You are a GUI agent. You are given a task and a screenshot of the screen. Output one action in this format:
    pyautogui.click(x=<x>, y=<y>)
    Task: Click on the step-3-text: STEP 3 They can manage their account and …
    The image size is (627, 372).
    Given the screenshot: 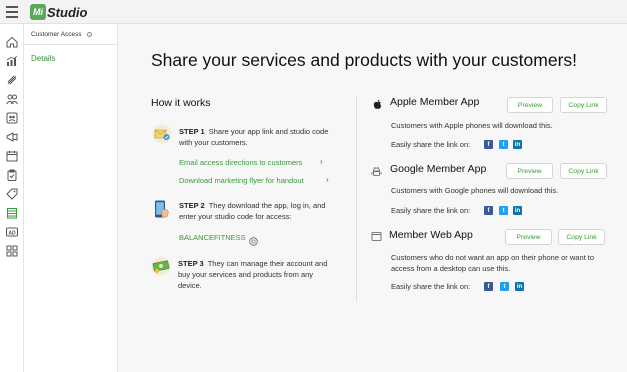 What is the action you would take?
    pyautogui.click(x=258, y=274)
    